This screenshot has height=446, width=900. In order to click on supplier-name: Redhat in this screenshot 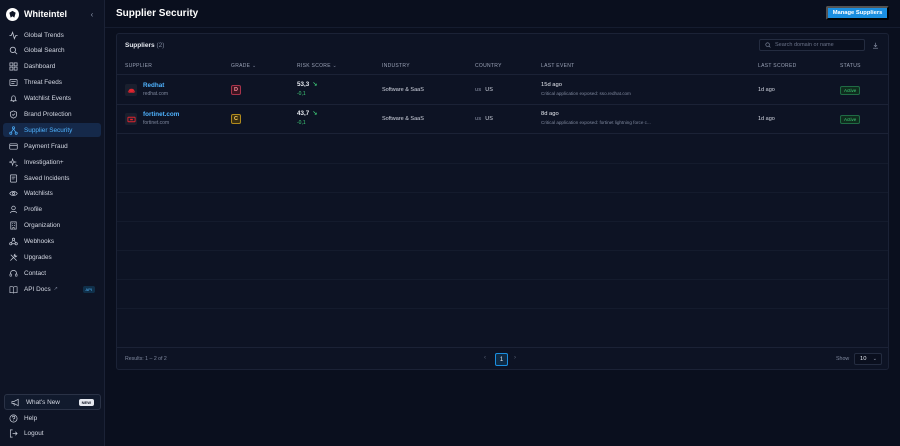, I will do `click(153, 85)`.